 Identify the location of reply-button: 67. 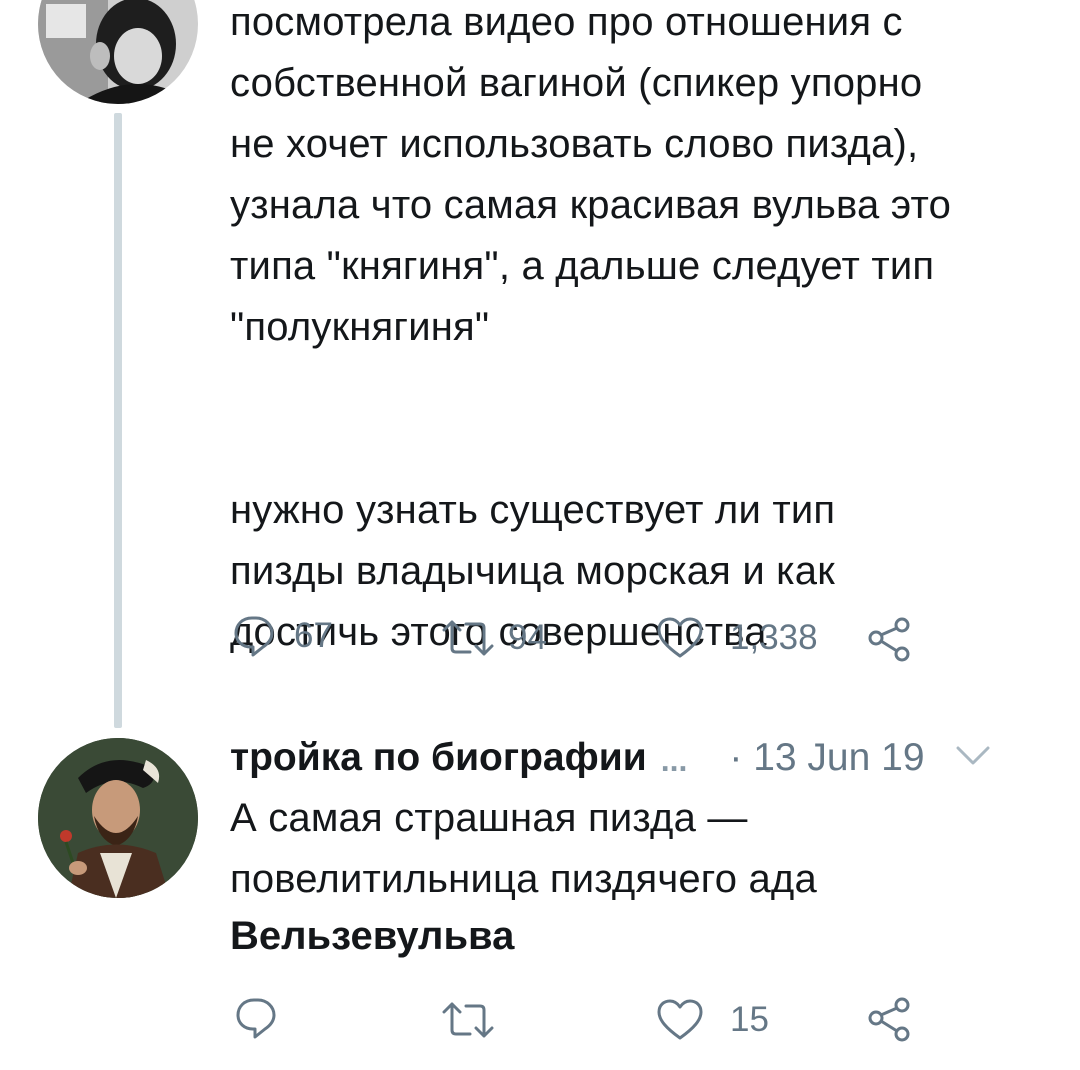
(282, 636).